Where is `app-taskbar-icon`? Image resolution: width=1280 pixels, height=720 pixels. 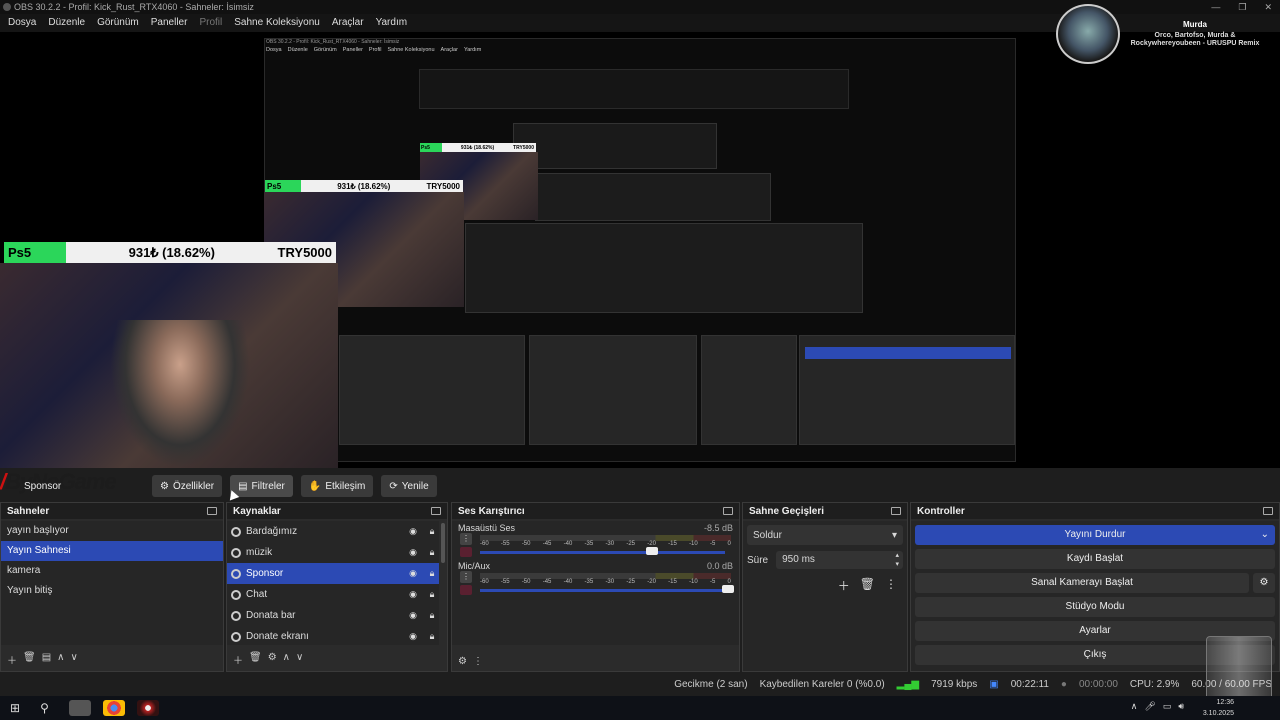
app-taskbar-icon is located at coordinates (79, 708).